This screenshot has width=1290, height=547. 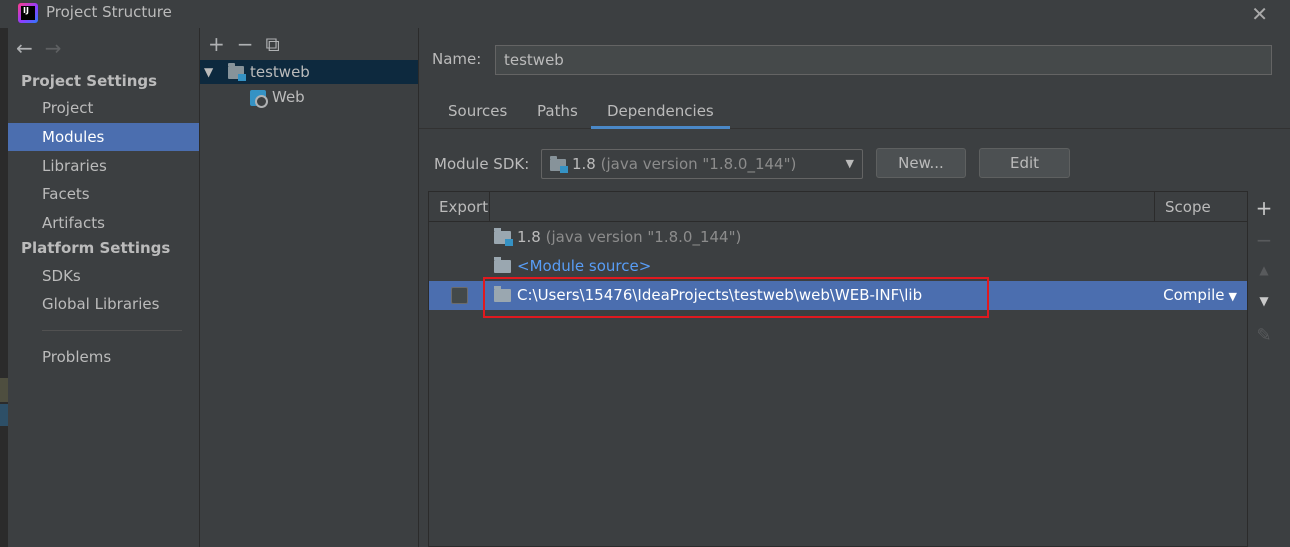 I want to click on sdk-detail: (java version "1.8.0_144"), so click(x=698, y=164).